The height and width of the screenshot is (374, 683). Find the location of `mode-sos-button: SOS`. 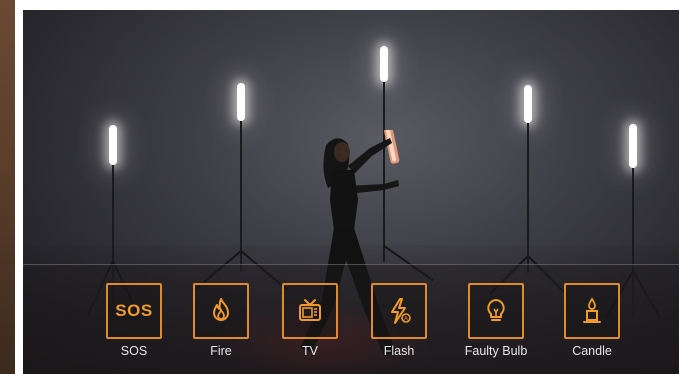

mode-sos-button: SOS is located at coordinates (134, 311).